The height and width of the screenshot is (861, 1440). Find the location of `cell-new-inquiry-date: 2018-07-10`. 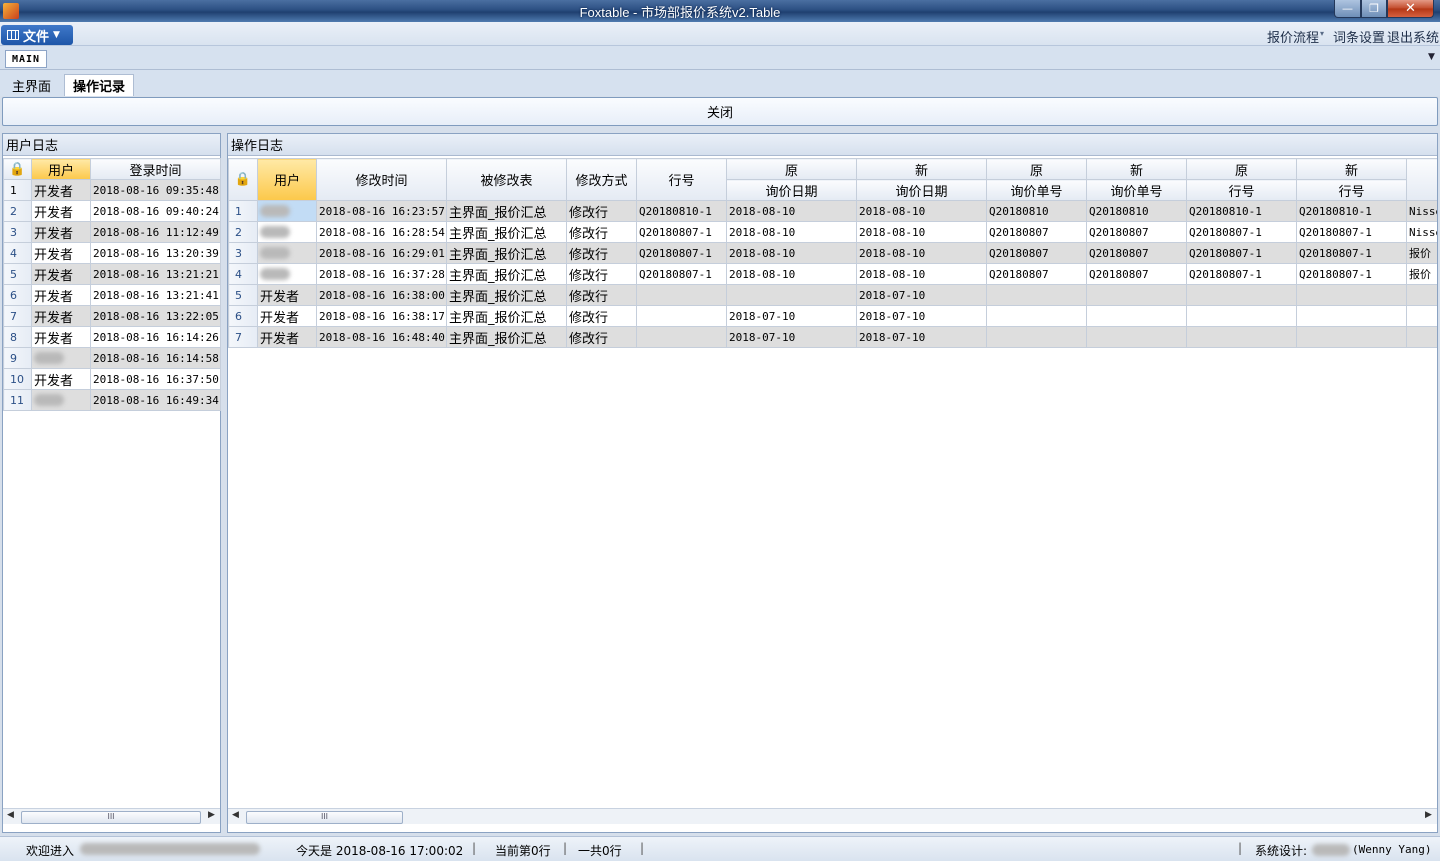

cell-new-inquiry-date: 2018-07-10 is located at coordinates (921, 337).